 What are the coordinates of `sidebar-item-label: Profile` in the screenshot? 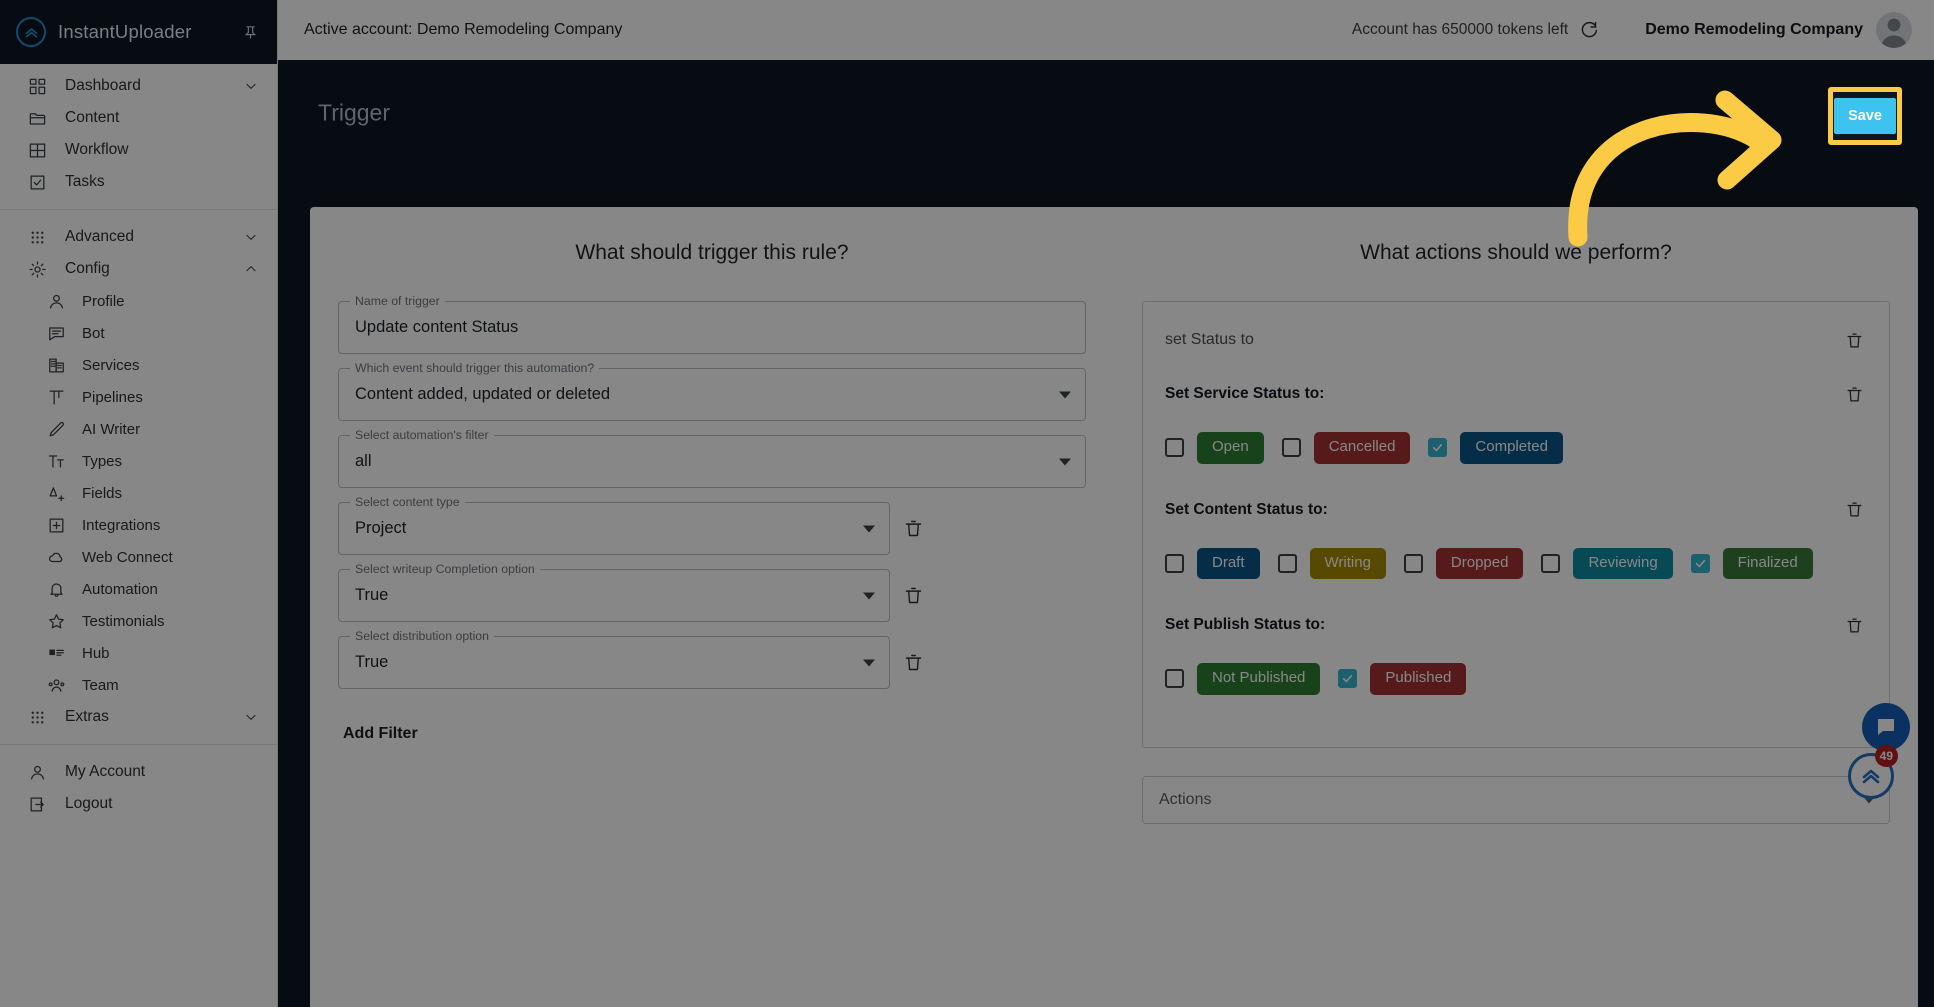 It's located at (103, 301).